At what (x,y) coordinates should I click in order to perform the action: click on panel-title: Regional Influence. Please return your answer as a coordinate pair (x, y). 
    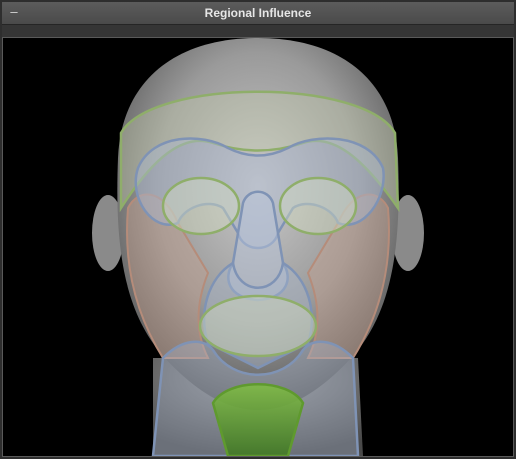
    Looking at the image, I should click on (258, 13).